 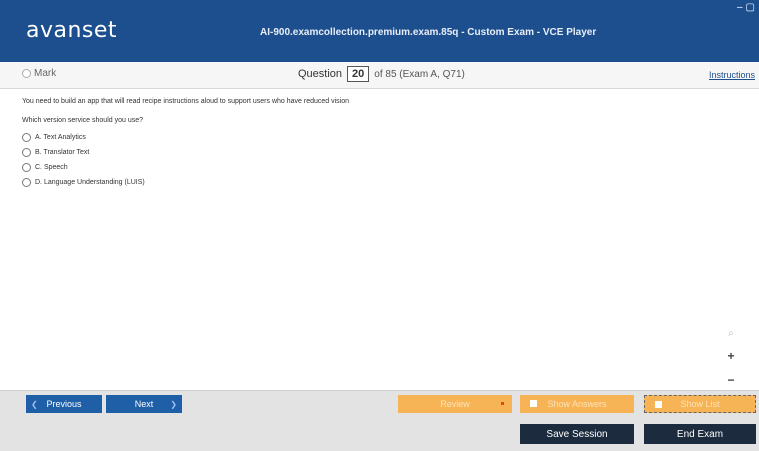 I want to click on previous-label: Previous, so click(x=64, y=404).